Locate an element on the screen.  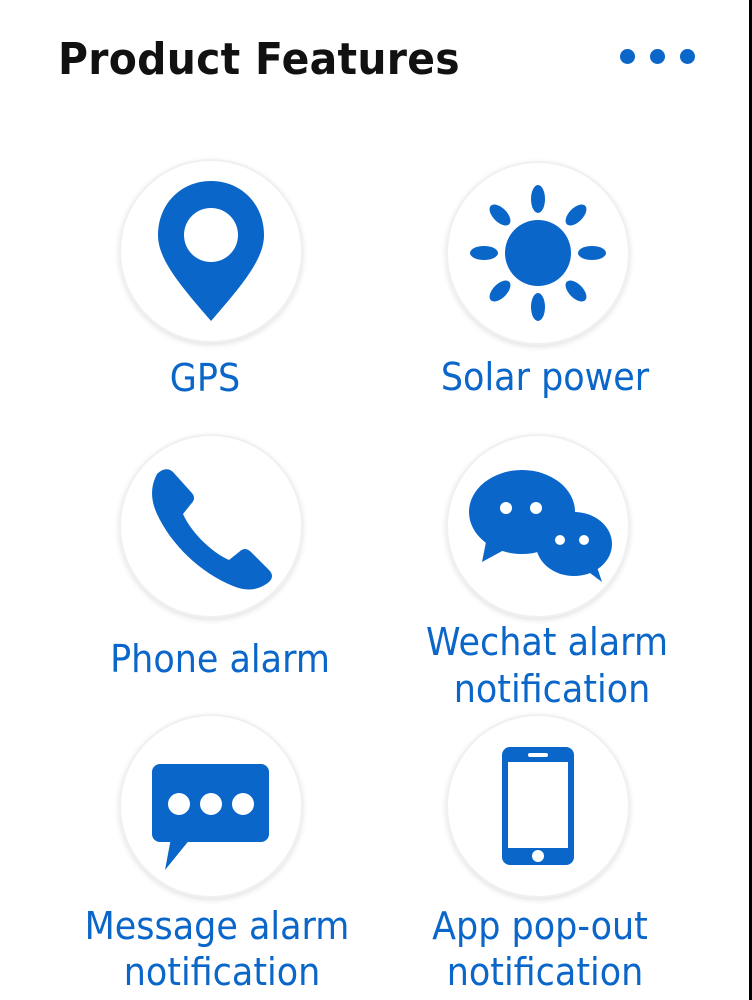
more-options-button is located at coordinates (660, 57).